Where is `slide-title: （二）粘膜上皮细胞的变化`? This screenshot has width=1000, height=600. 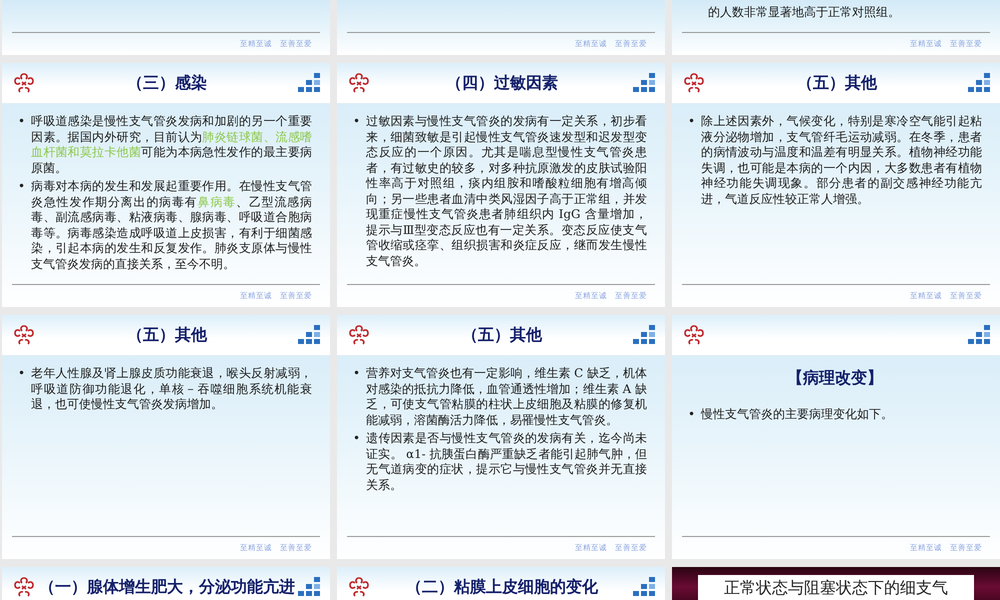
slide-title: （二）粘膜上皮细胞的变化 is located at coordinates (502, 587).